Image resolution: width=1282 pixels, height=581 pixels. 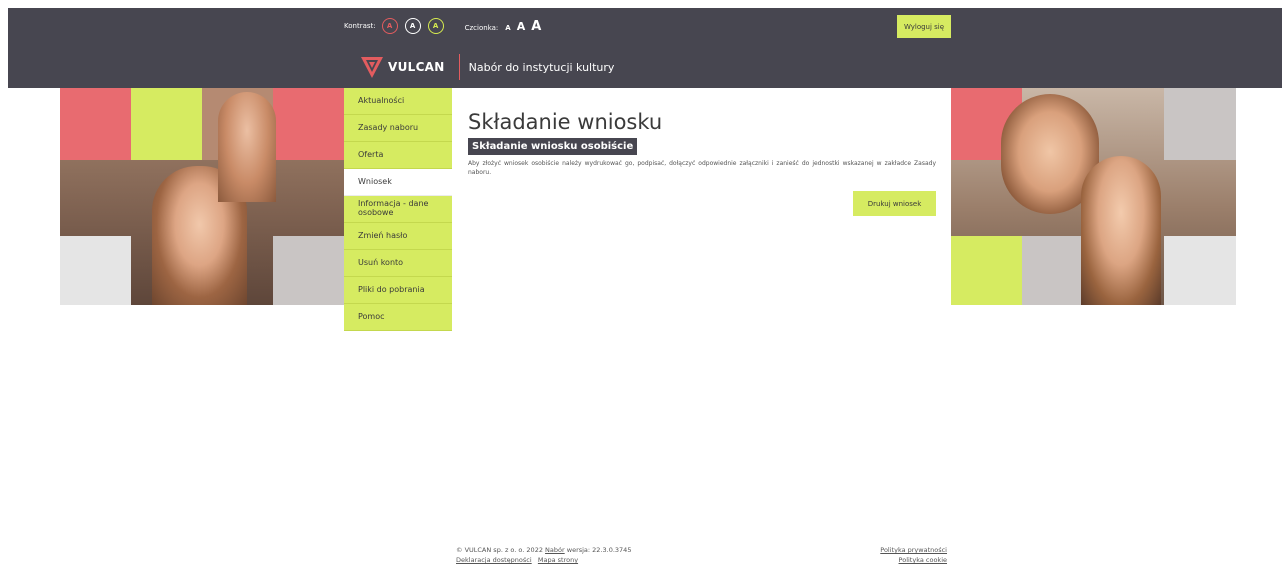 I want to click on app-title: Nabór do instytucji kultury, so click(x=541, y=67).